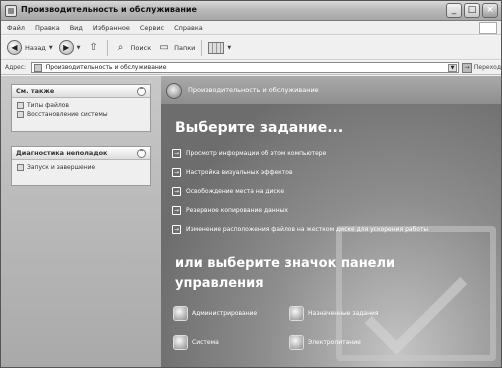 The width and height of the screenshot is (502, 368). What do you see at coordinates (62, 153) in the screenshot?
I see `troubleshoot-title: Диагностика неполадок` at bounding box center [62, 153].